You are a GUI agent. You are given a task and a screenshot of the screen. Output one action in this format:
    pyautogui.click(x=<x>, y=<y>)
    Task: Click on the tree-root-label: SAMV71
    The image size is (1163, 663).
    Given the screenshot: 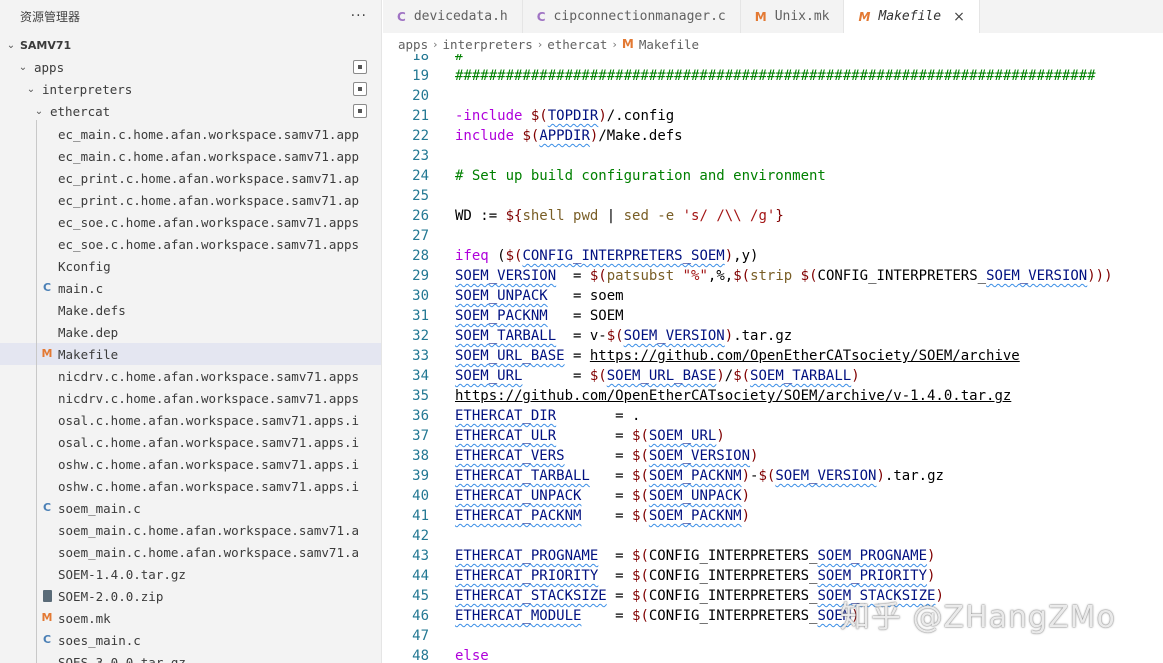 What is the action you would take?
    pyautogui.click(x=46, y=45)
    